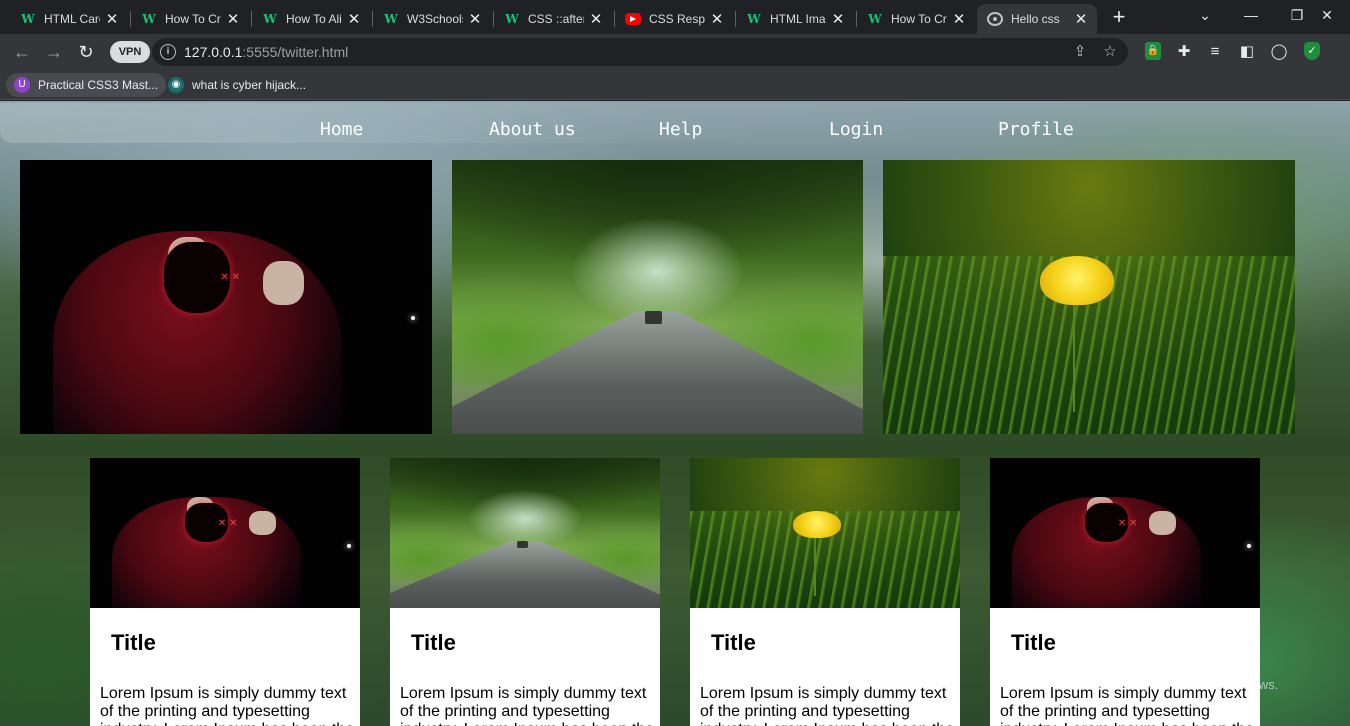 The image size is (1350, 726). I want to click on browser-tab-active: Hello css ✕, so click(1037, 19).